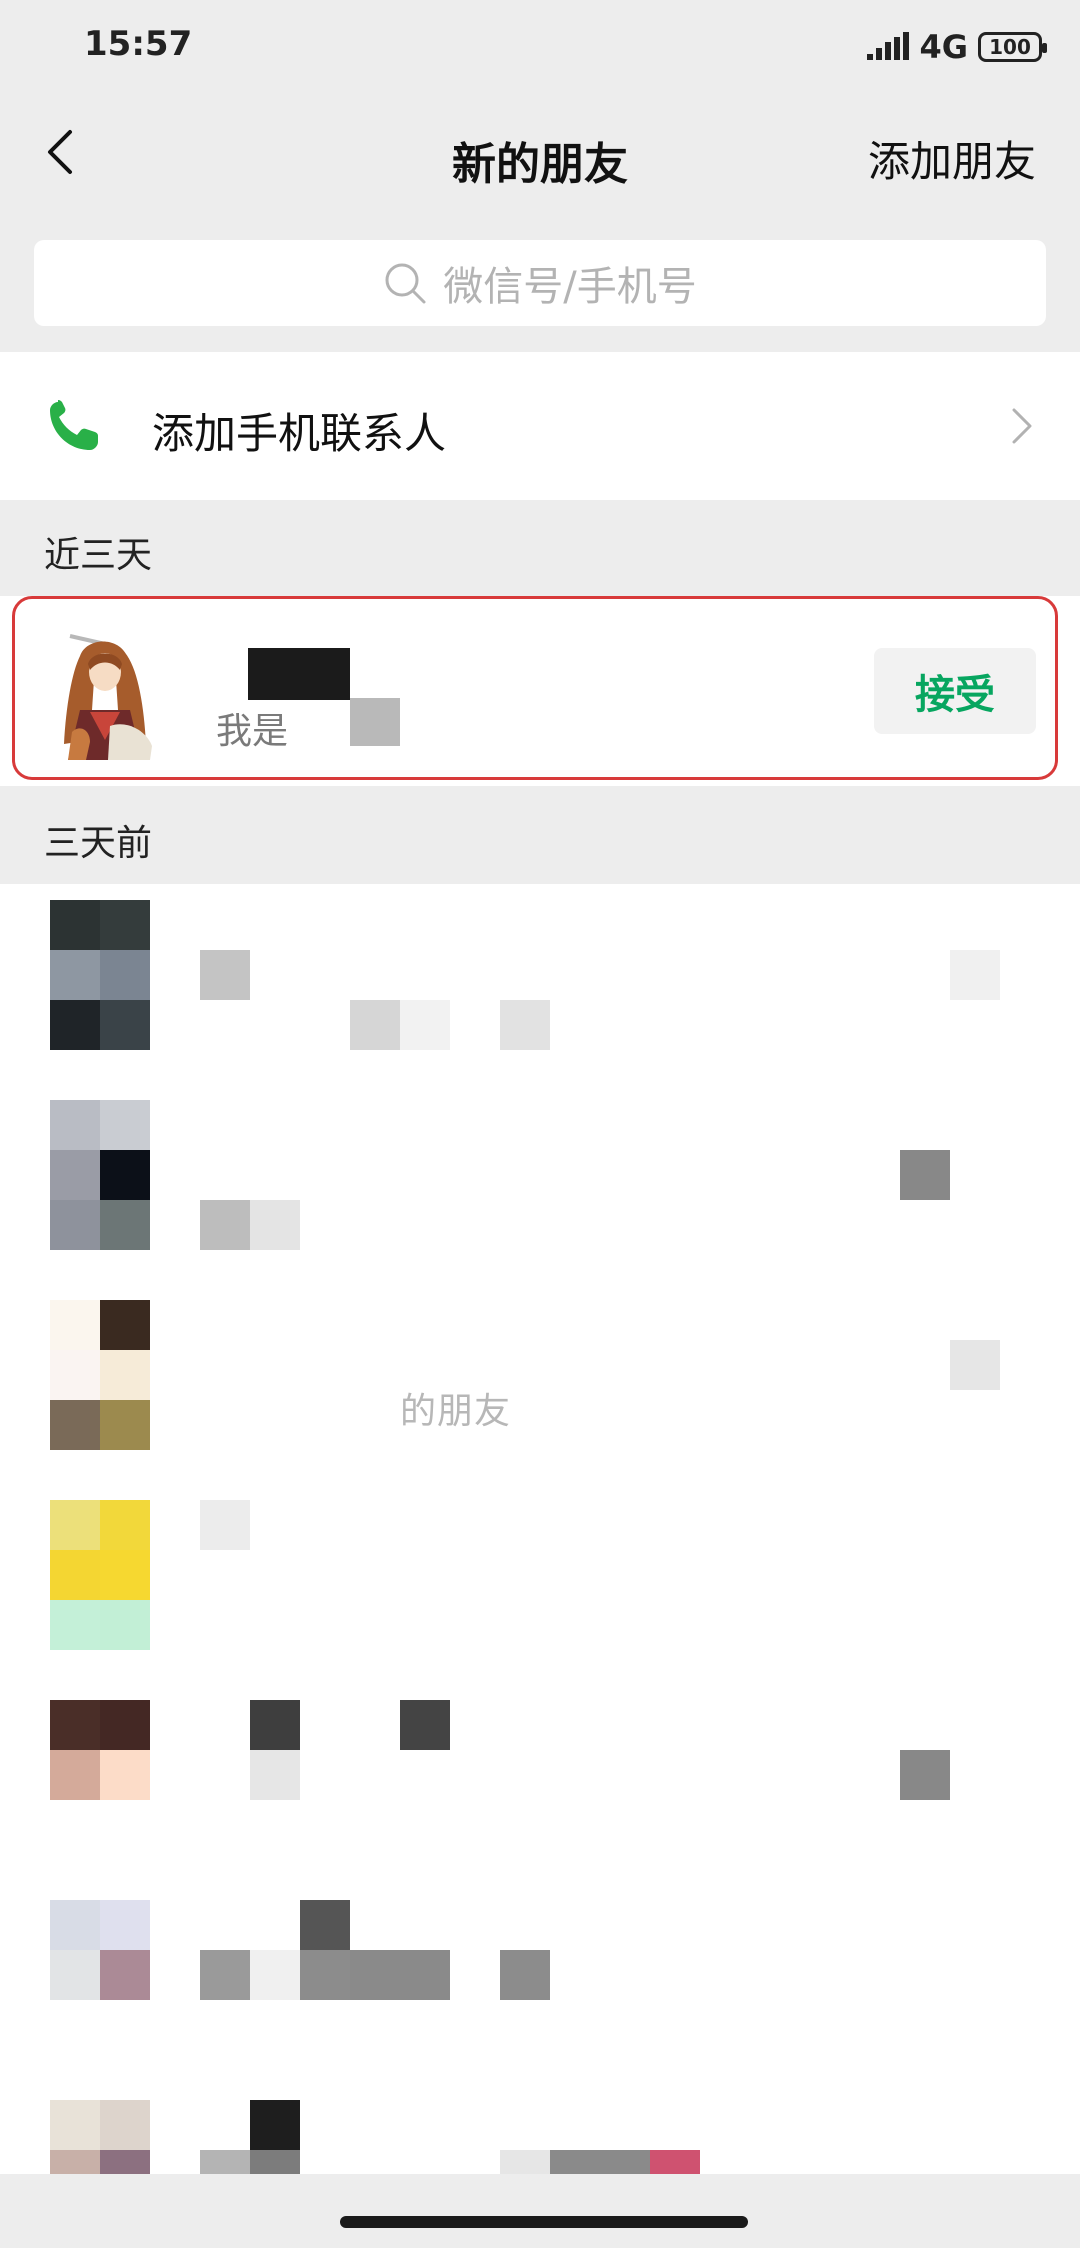 The height and width of the screenshot is (2248, 1080). Describe the element at coordinates (98, 555) in the screenshot. I see `section-header-recent: 近三天` at that location.